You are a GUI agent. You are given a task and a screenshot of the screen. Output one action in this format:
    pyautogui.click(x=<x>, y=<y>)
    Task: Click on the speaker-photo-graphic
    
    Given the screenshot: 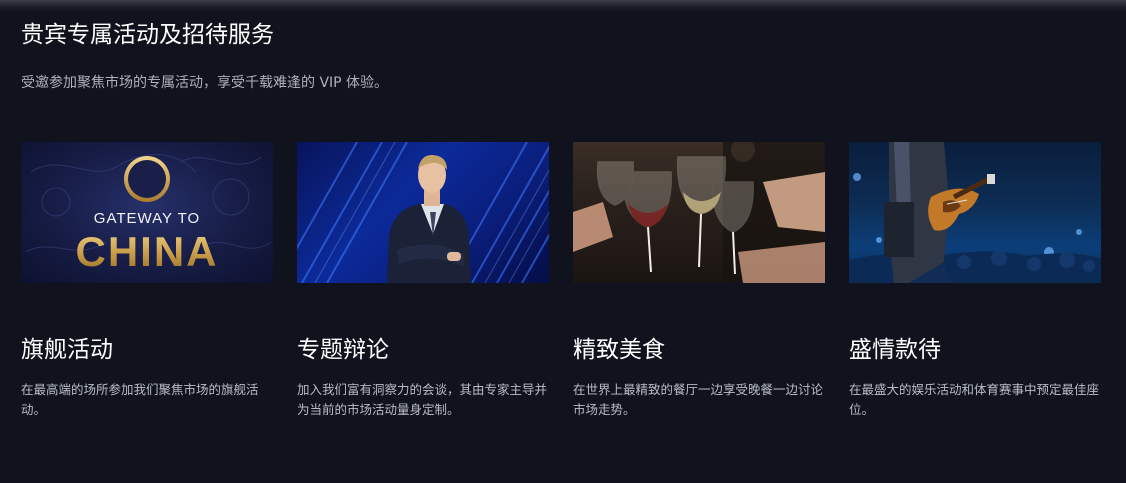 What is the action you would take?
    pyautogui.click(x=423, y=212)
    